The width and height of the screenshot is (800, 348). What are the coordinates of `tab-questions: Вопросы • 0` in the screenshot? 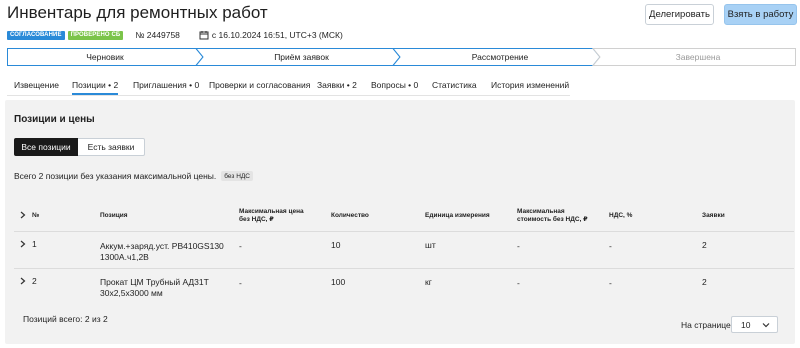 It's located at (394, 86).